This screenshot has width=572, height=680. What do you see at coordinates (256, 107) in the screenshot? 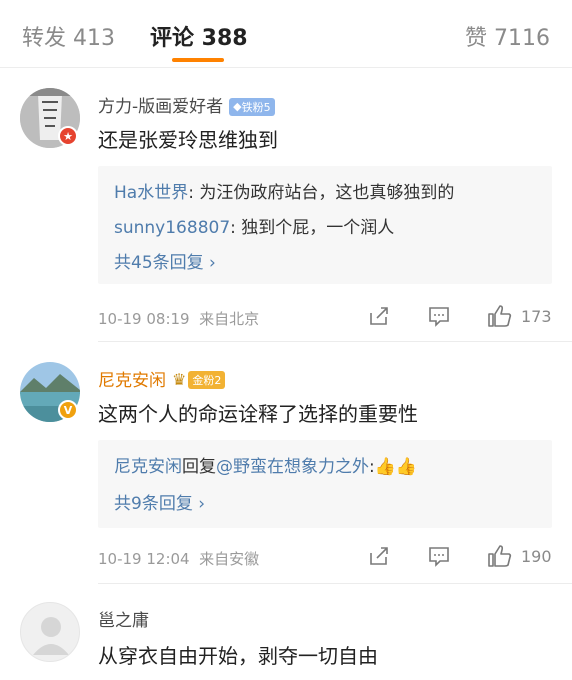
I see `fan-badge-label: 铁粉5` at bounding box center [256, 107].